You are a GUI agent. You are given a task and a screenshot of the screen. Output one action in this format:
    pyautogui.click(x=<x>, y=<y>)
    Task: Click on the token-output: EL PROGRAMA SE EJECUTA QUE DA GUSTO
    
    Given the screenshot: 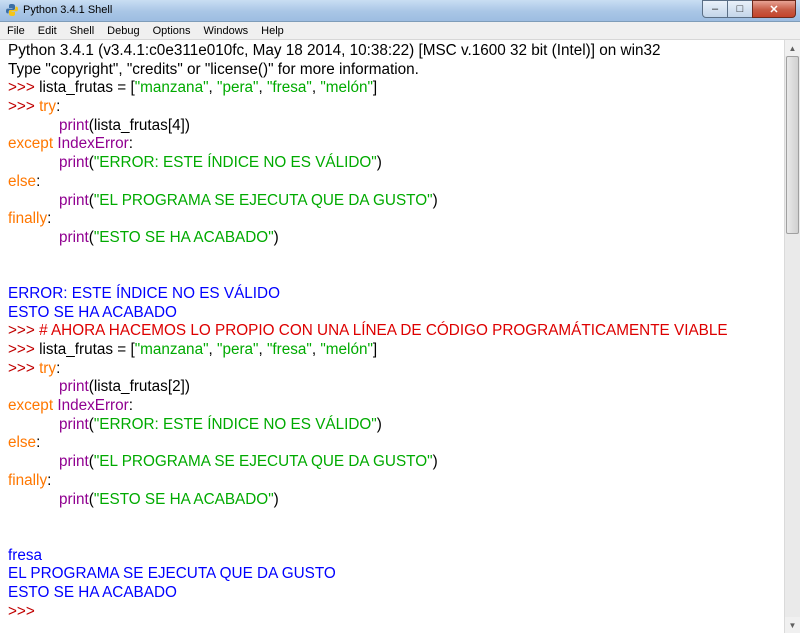 What is the action you would take?
    pyautogui.click(x=172, y=574)
    